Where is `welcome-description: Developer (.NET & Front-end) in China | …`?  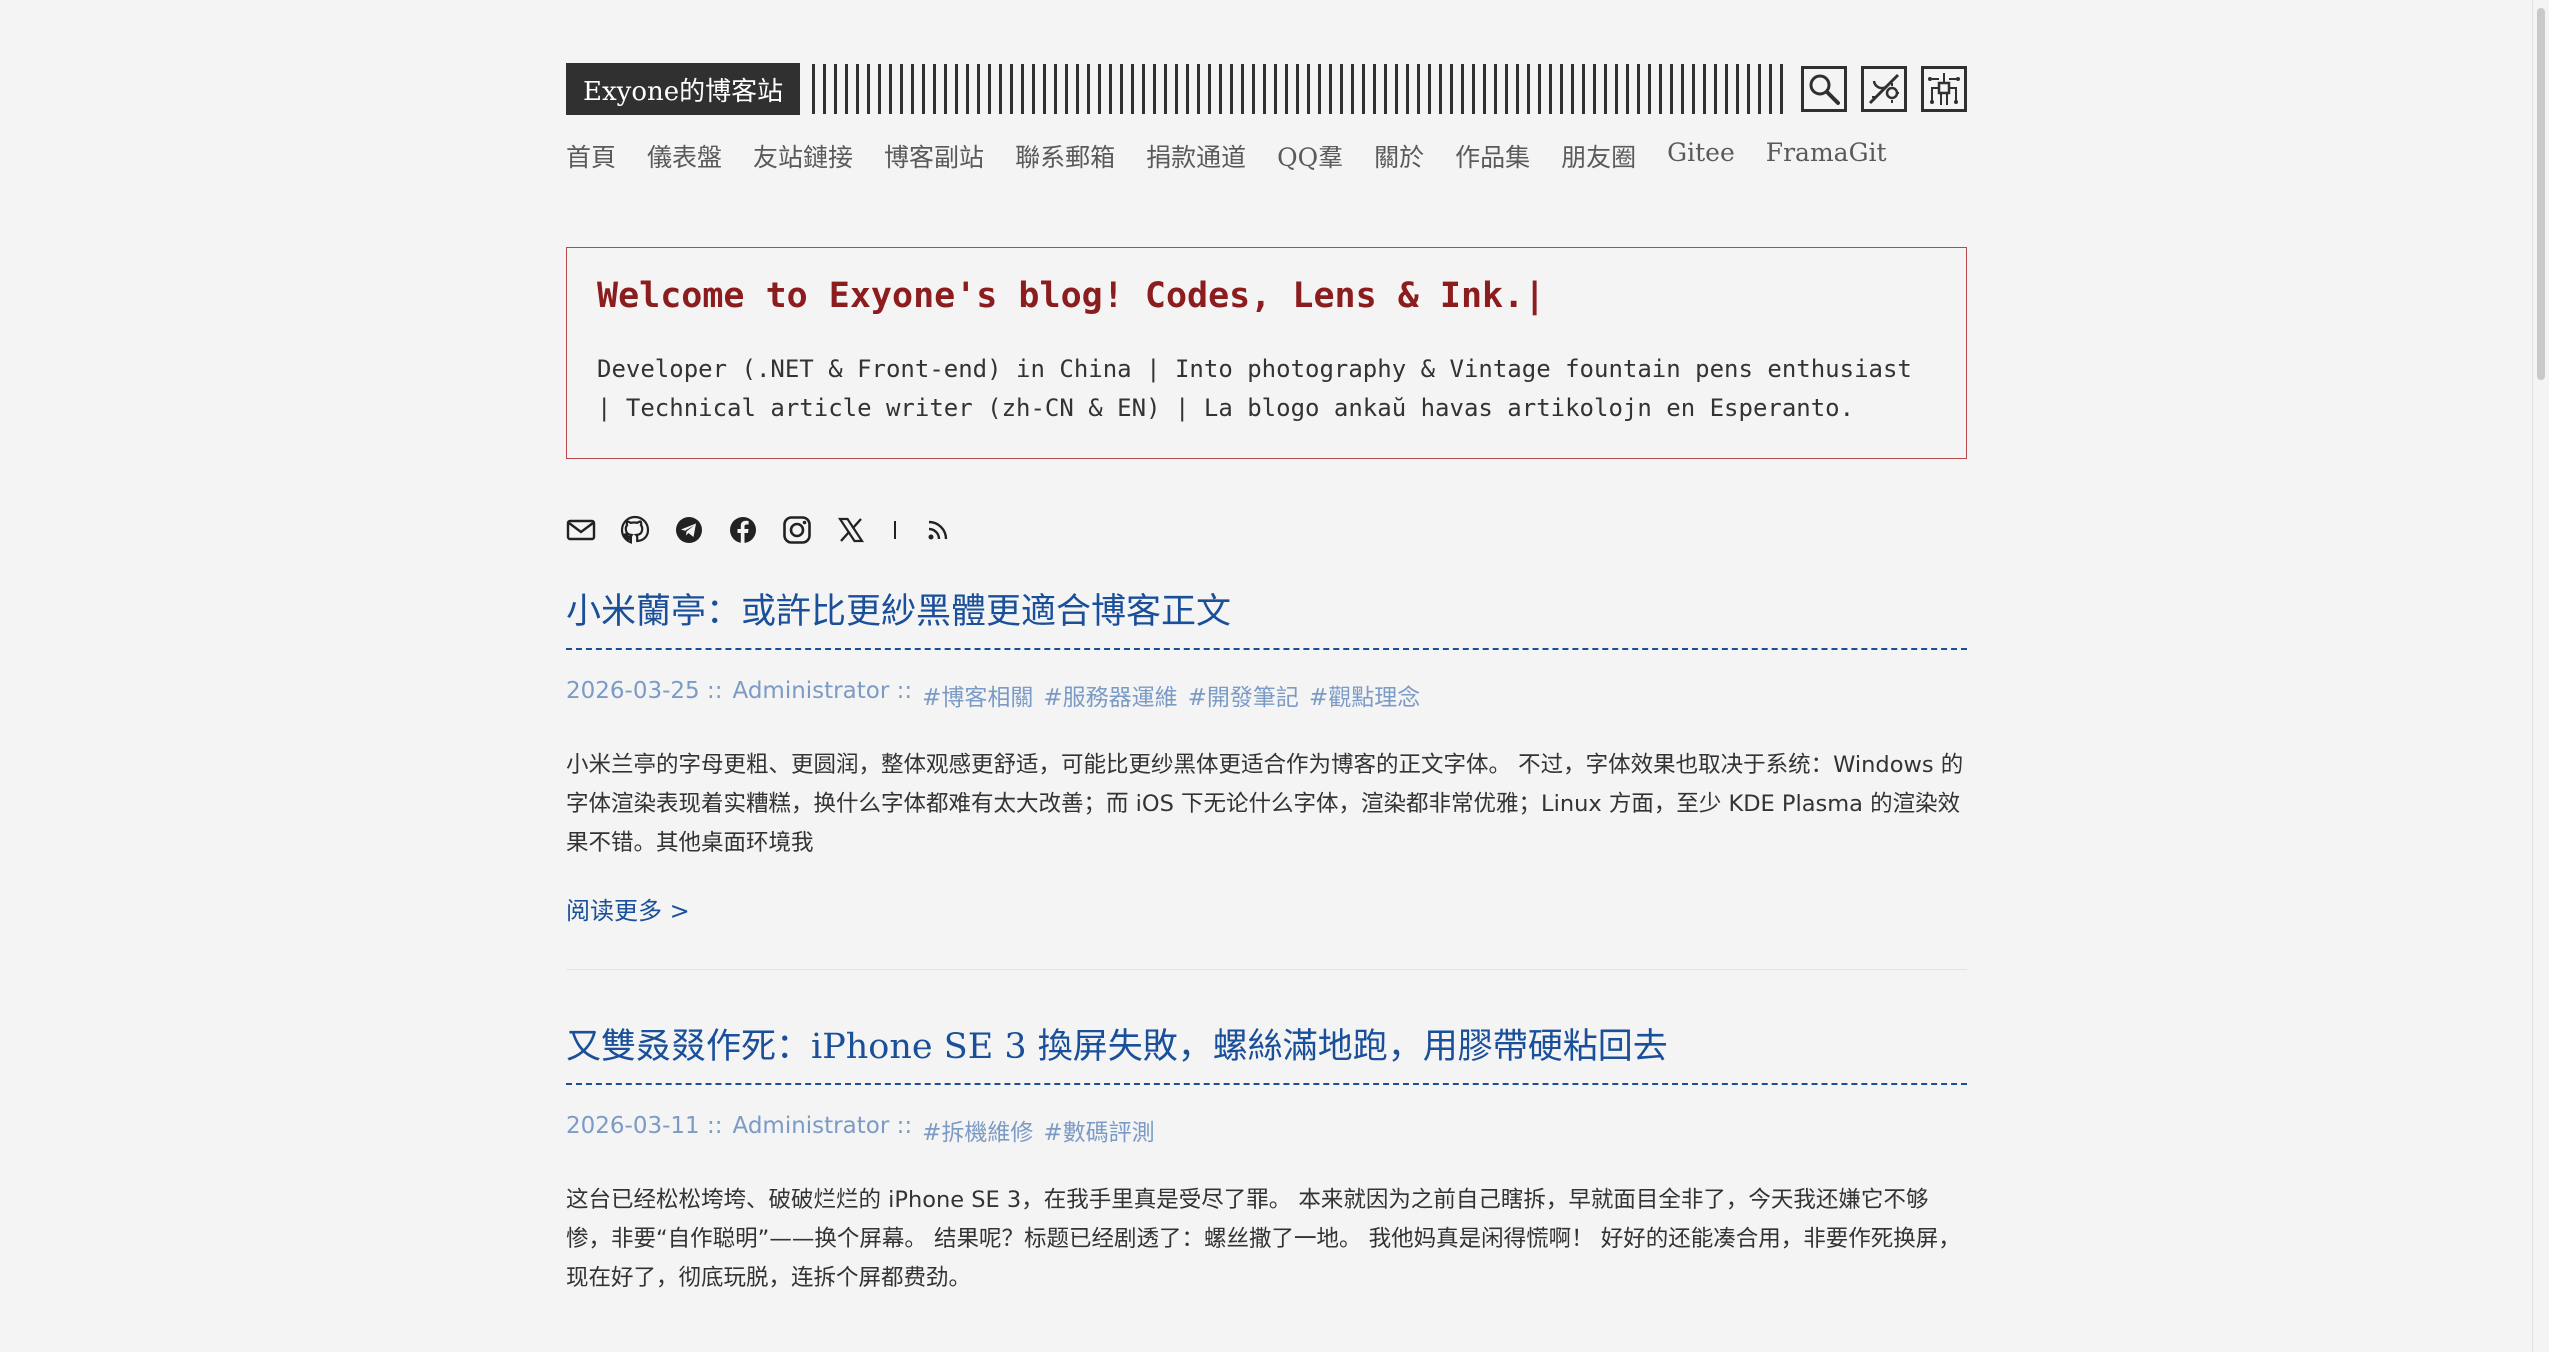
welcome-description: Developer (.NET & Front-end) in China | … is located at coordinates (1254, 388).